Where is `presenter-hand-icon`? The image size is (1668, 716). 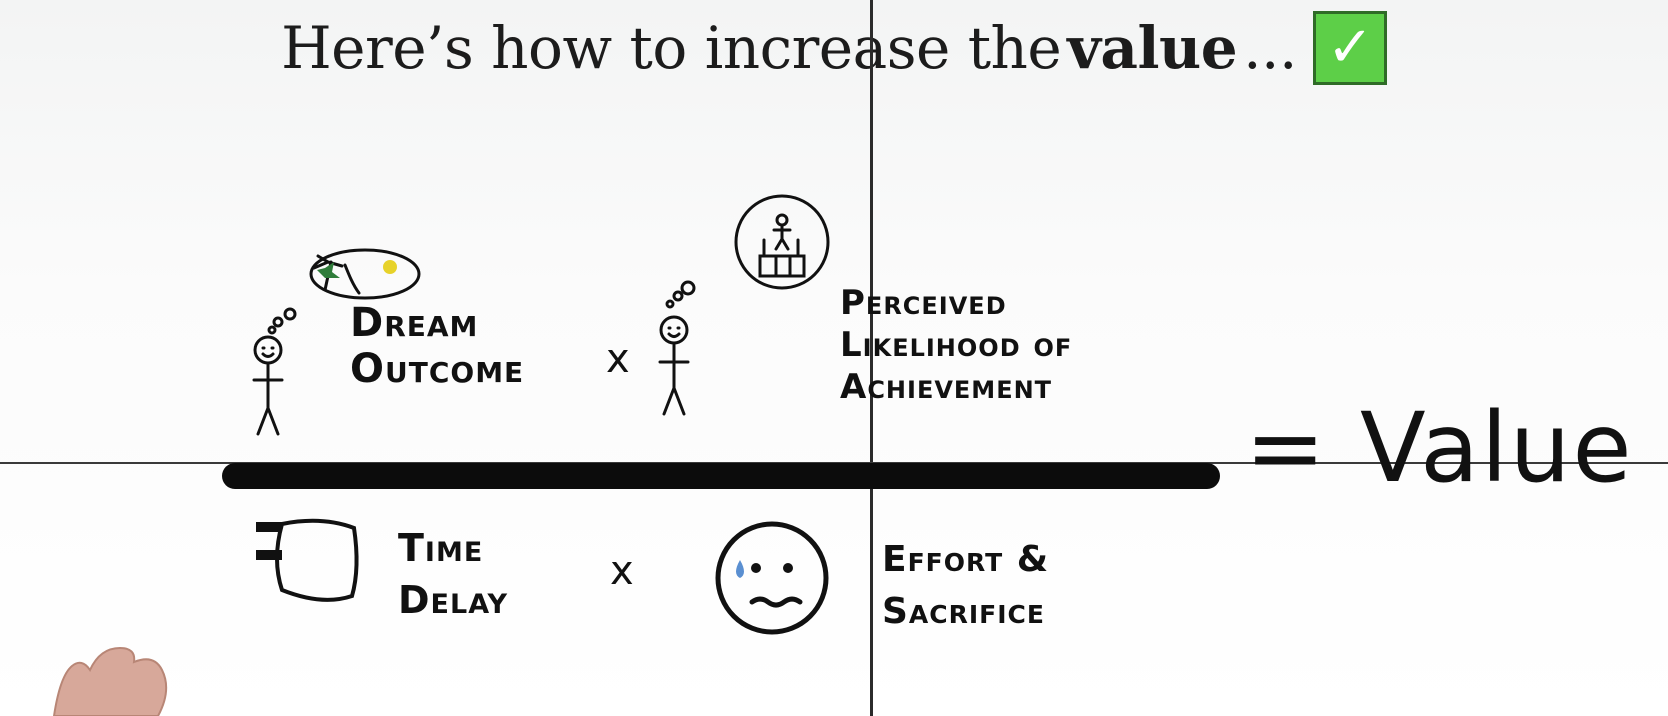
presenter-hand-icon is located at coordinates (110, 681).